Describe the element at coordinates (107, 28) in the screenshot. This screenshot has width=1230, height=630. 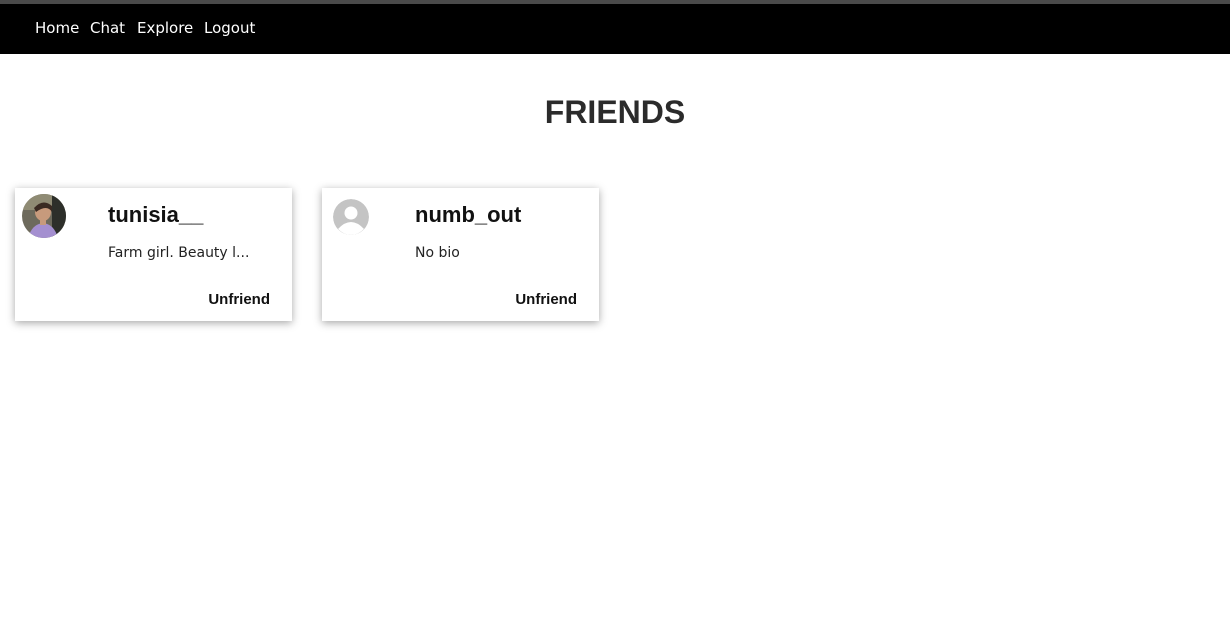
I see `nav-link-chat: Chat` at that location.